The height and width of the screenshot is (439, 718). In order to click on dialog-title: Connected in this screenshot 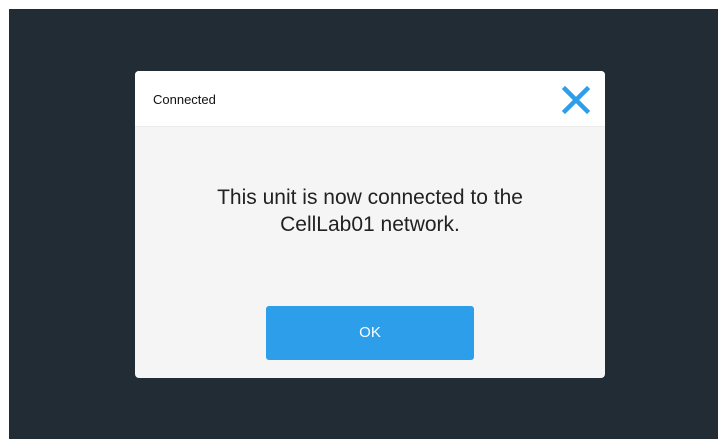, I will do `click(184, 99)`.